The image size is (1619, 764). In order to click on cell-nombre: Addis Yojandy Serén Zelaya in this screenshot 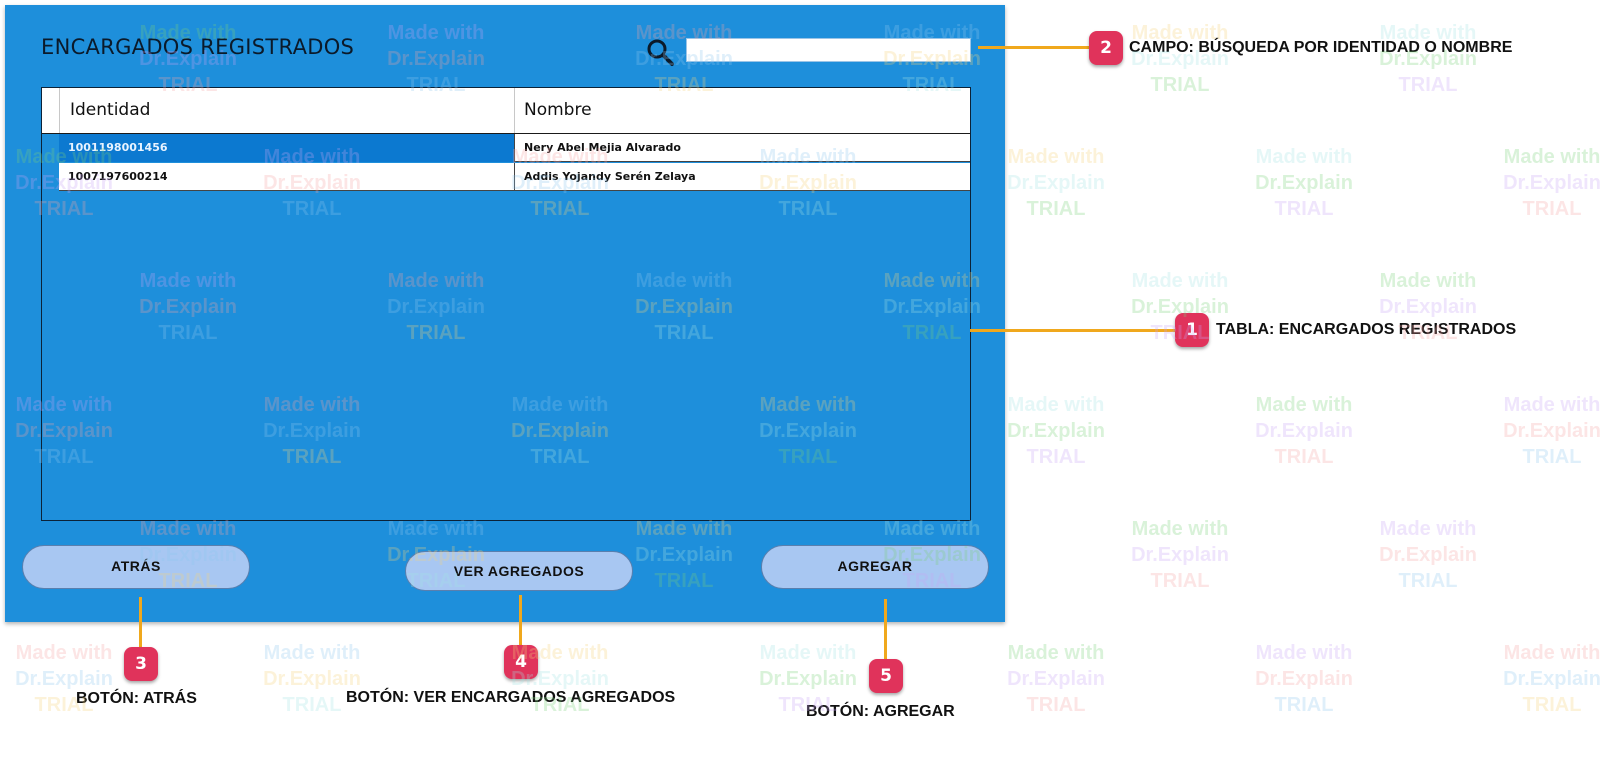, I will do `click(742, 177)`.